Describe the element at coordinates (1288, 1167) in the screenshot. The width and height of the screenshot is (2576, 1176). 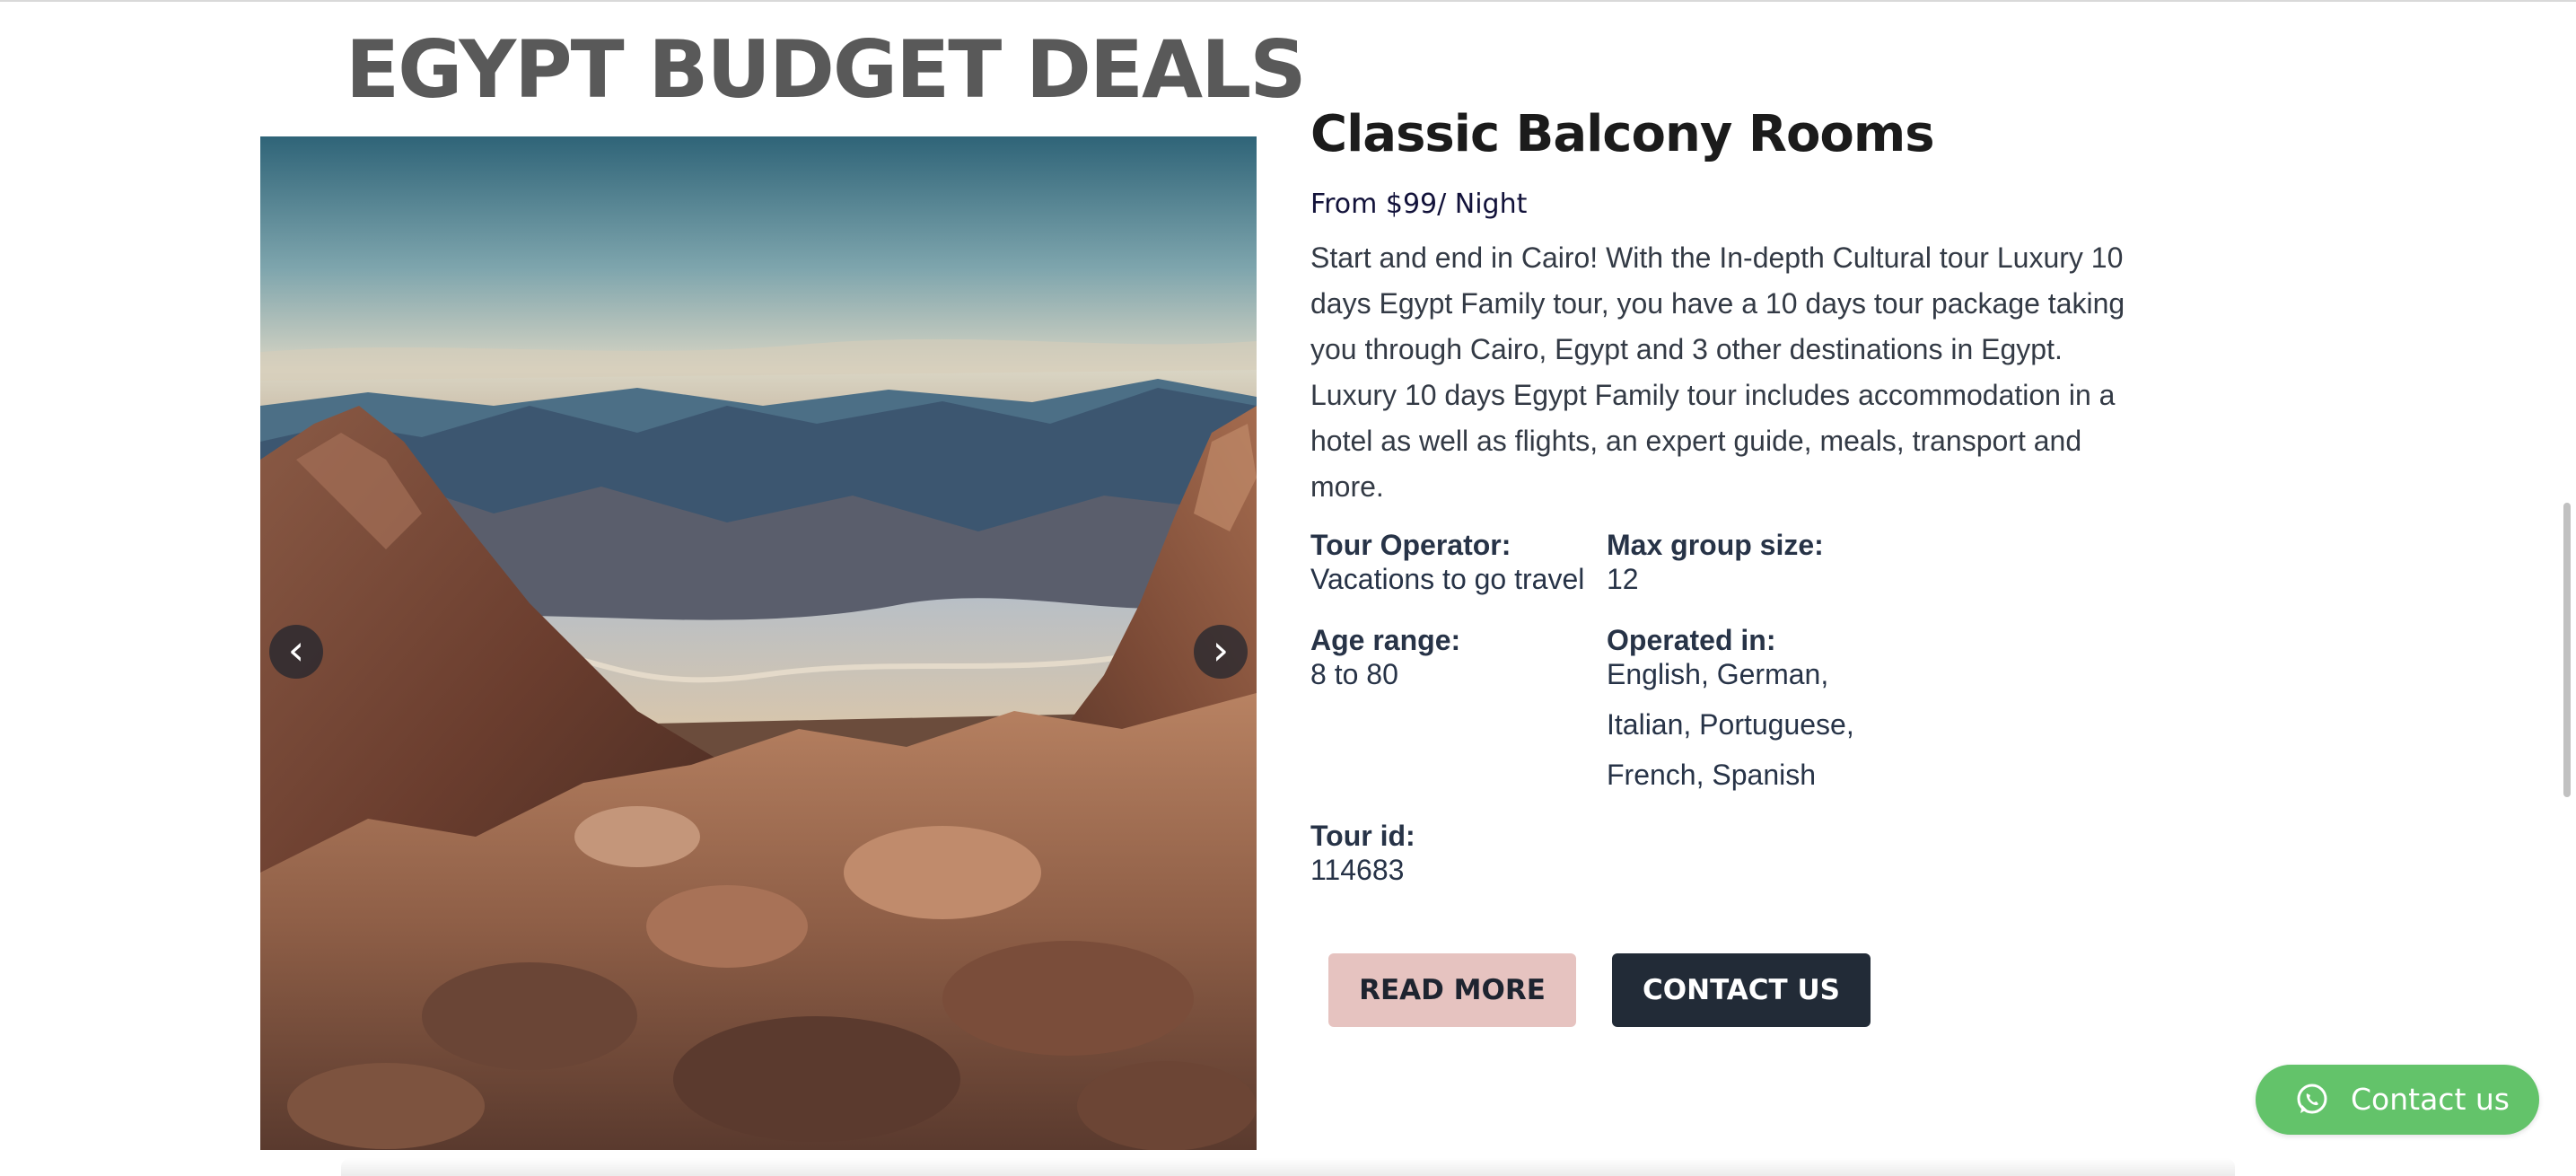
I see `bottom-card-edge` at that location.